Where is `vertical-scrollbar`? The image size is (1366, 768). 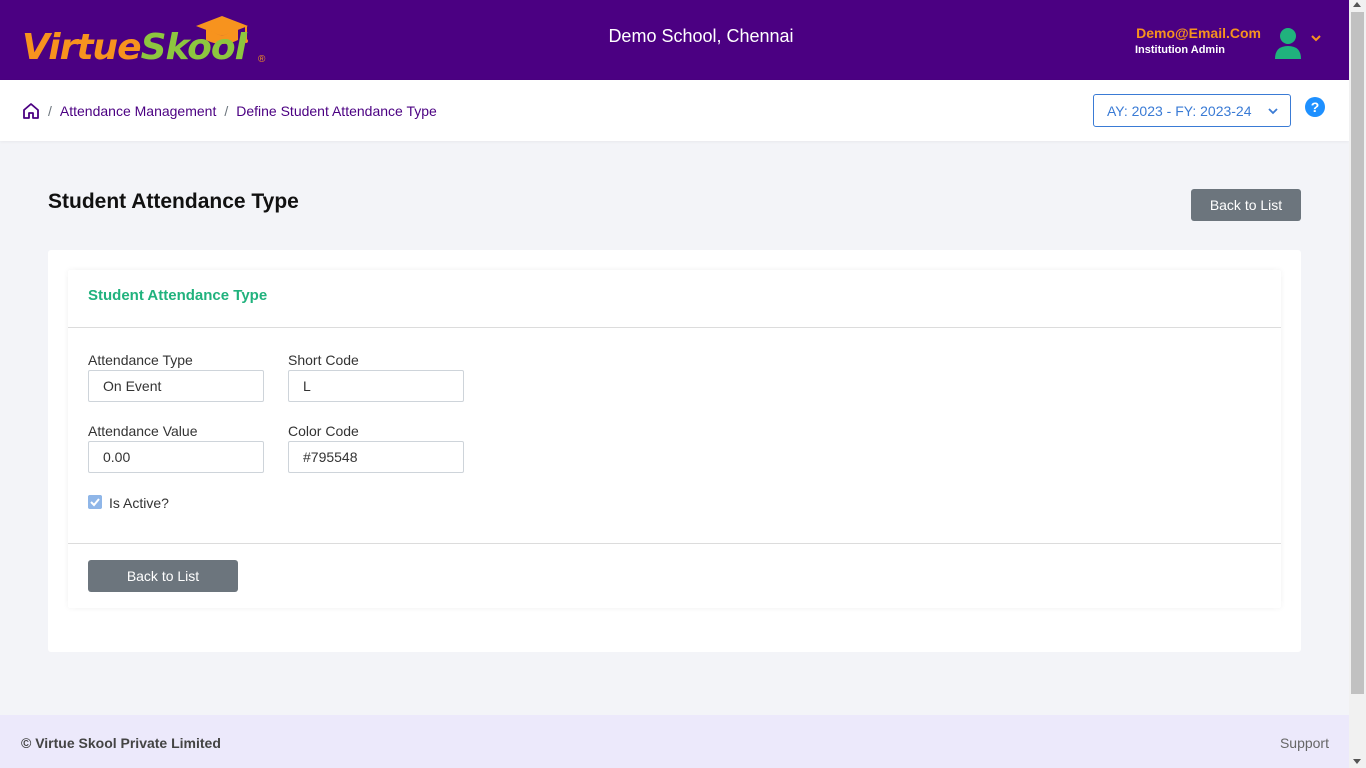 vertical-scrollbar is located at coordinates (1357, 384).